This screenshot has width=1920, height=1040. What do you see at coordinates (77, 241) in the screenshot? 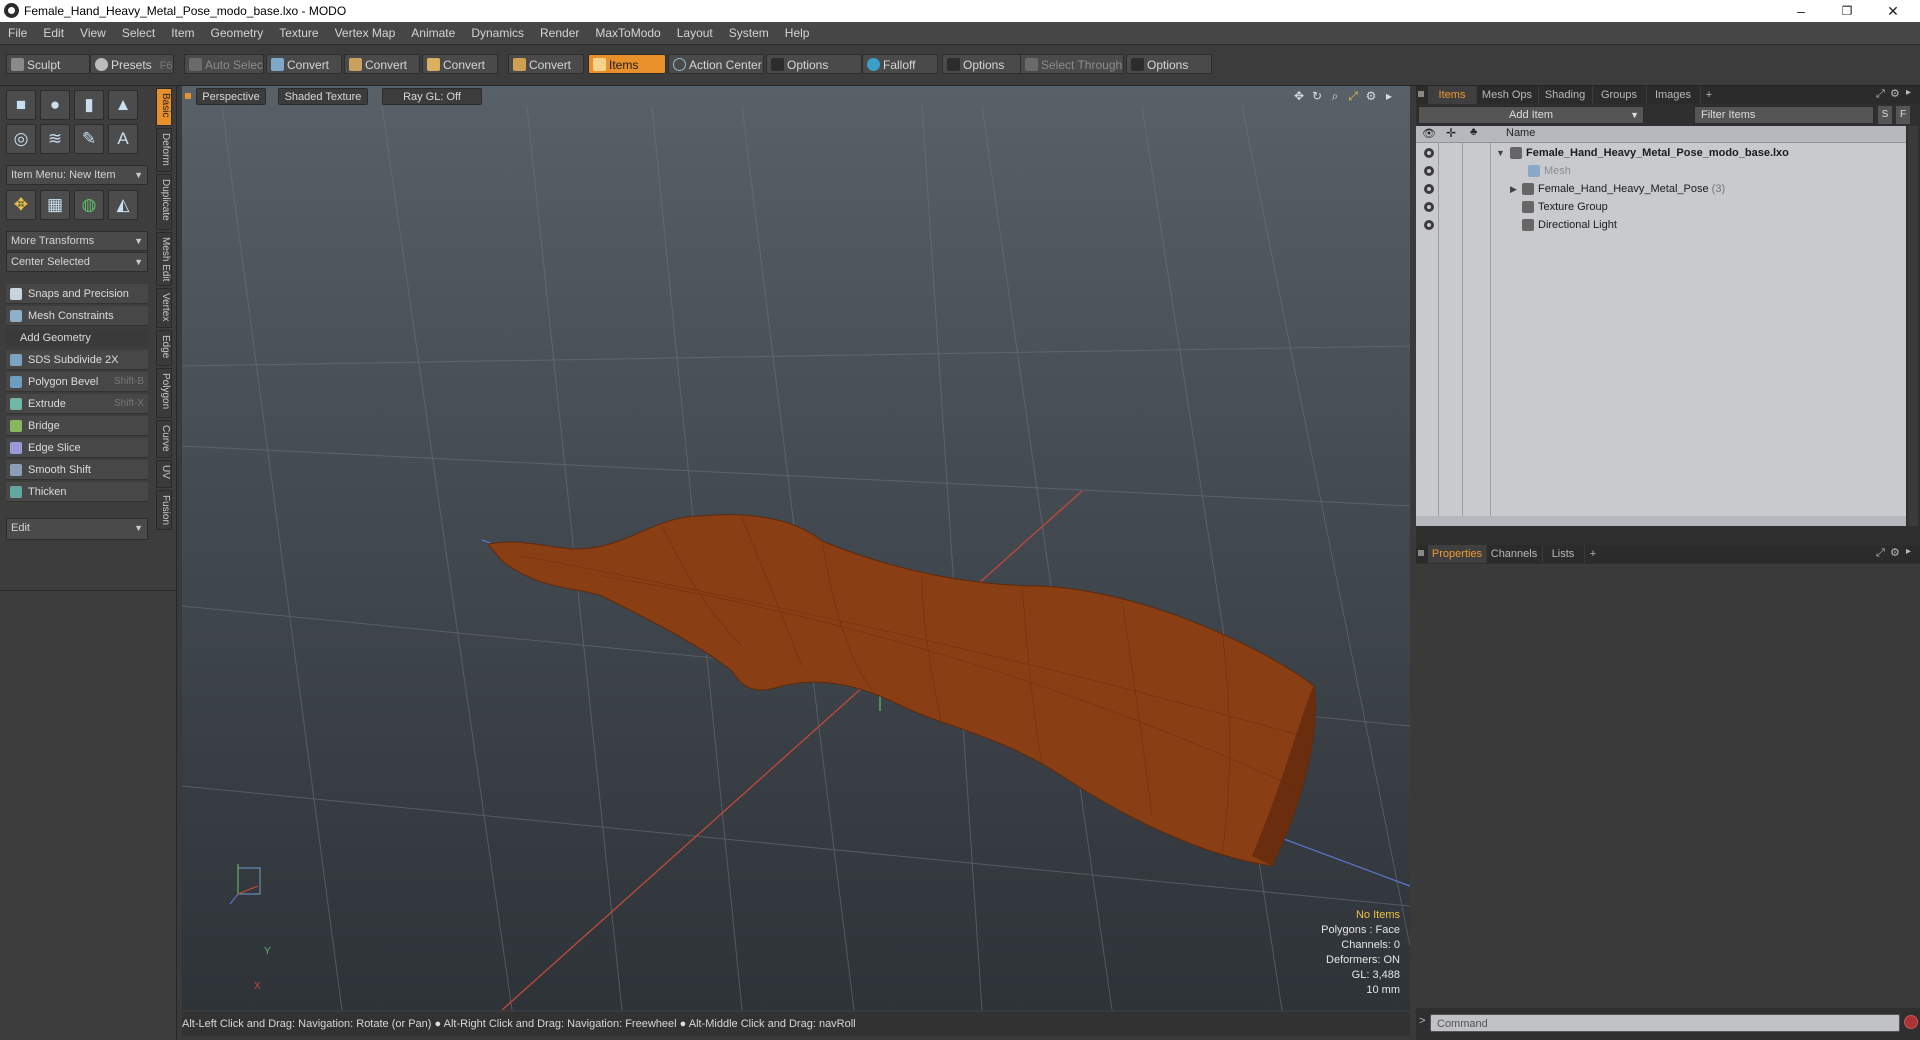
I see `more-transforms-dropdown: More Transforms ▼` at bounding box center [77, 241].